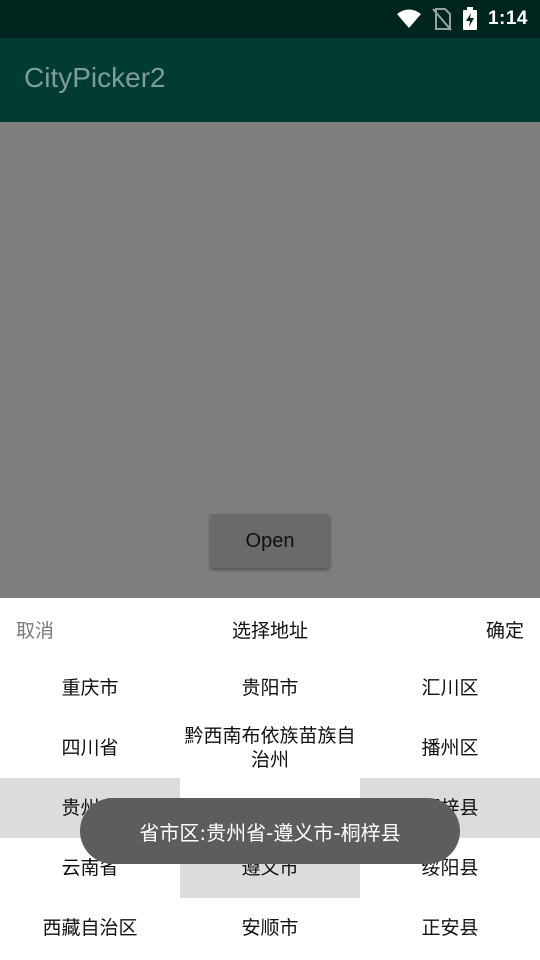  Describe the element at coordinates (90, 928) in the screenshot. I see `province-item: 西藏自治区` at that location.